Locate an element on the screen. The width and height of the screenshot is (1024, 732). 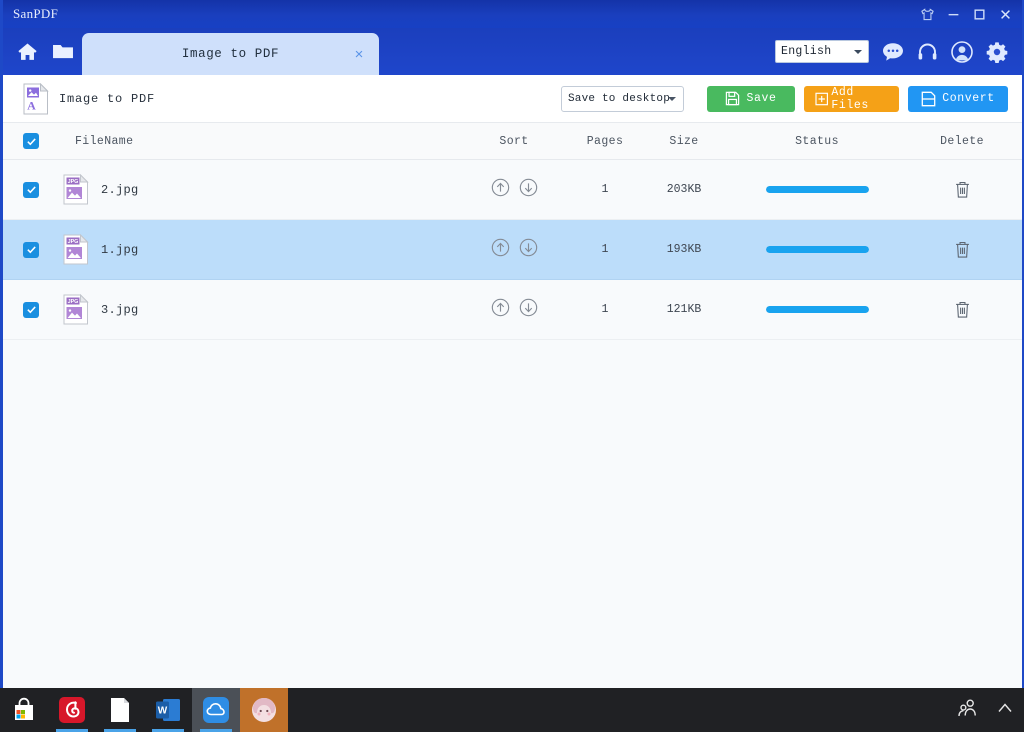
system-tray is located at coordinates (990, 710).